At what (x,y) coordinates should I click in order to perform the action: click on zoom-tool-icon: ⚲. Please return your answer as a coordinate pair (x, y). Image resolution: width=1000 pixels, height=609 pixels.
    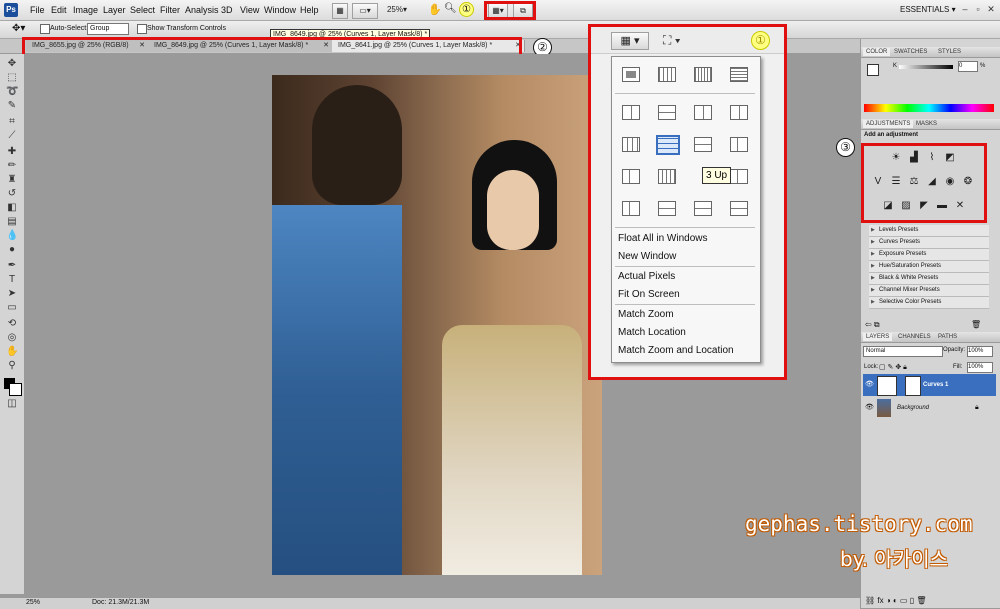
    Looking at the image, I should click on (12, 366).